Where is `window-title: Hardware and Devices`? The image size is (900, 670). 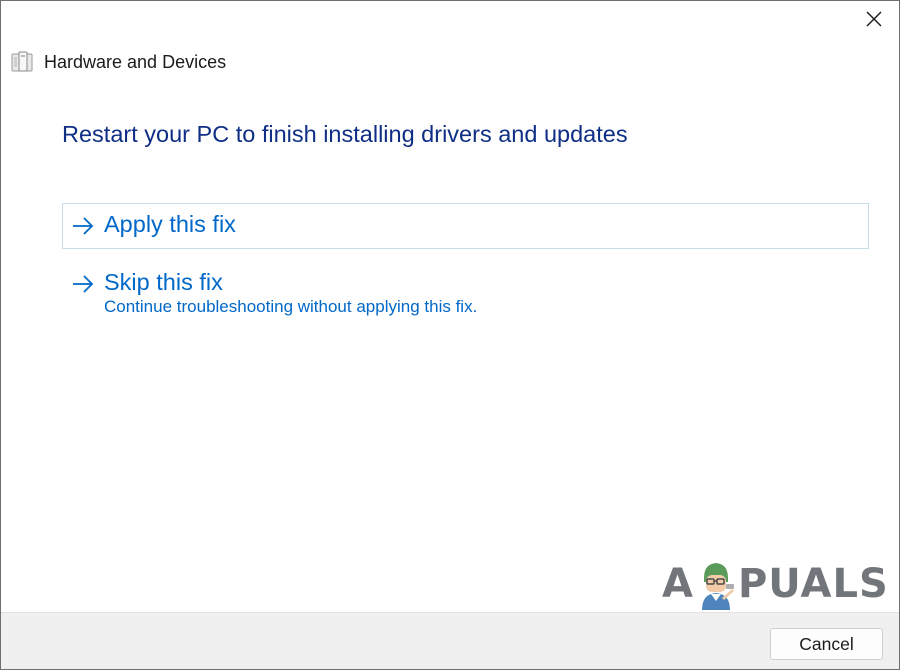 window-title: Hardware and Devices is located at coordinates (135, 61).